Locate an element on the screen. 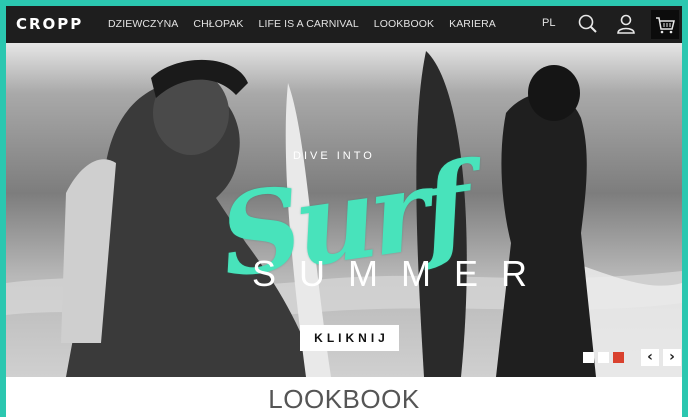 The image size is (688, 417). hero-cta-button: KLIKNIJ is located at coordinates (349, 338).